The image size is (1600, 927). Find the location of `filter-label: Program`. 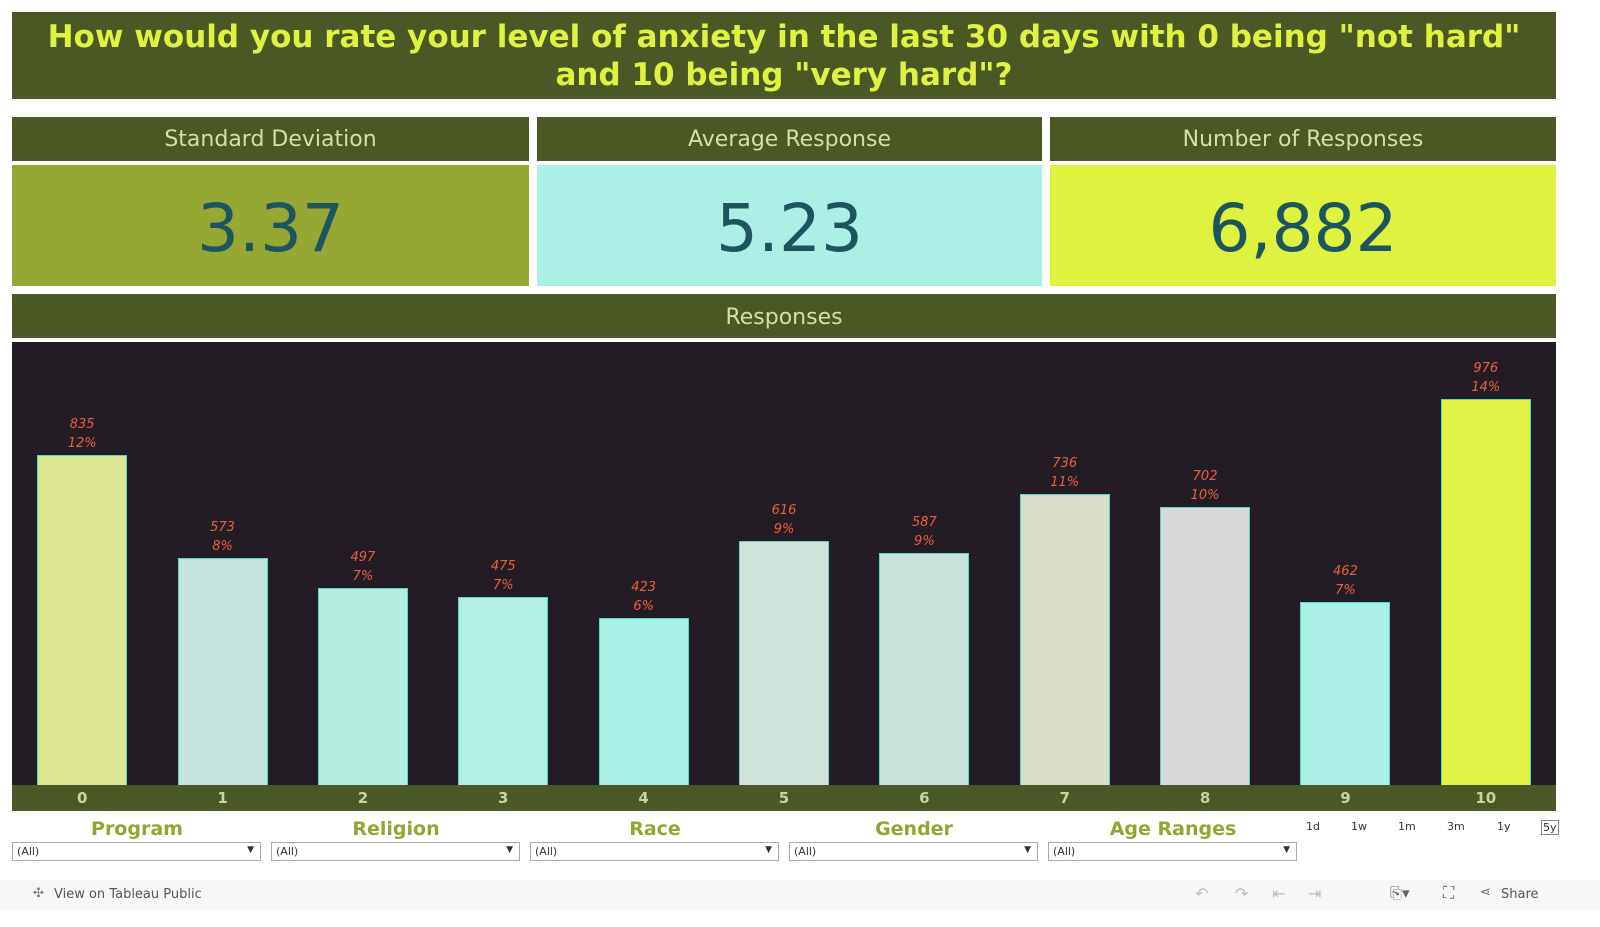

filter-label: Program is located at coordinates (137, 829).